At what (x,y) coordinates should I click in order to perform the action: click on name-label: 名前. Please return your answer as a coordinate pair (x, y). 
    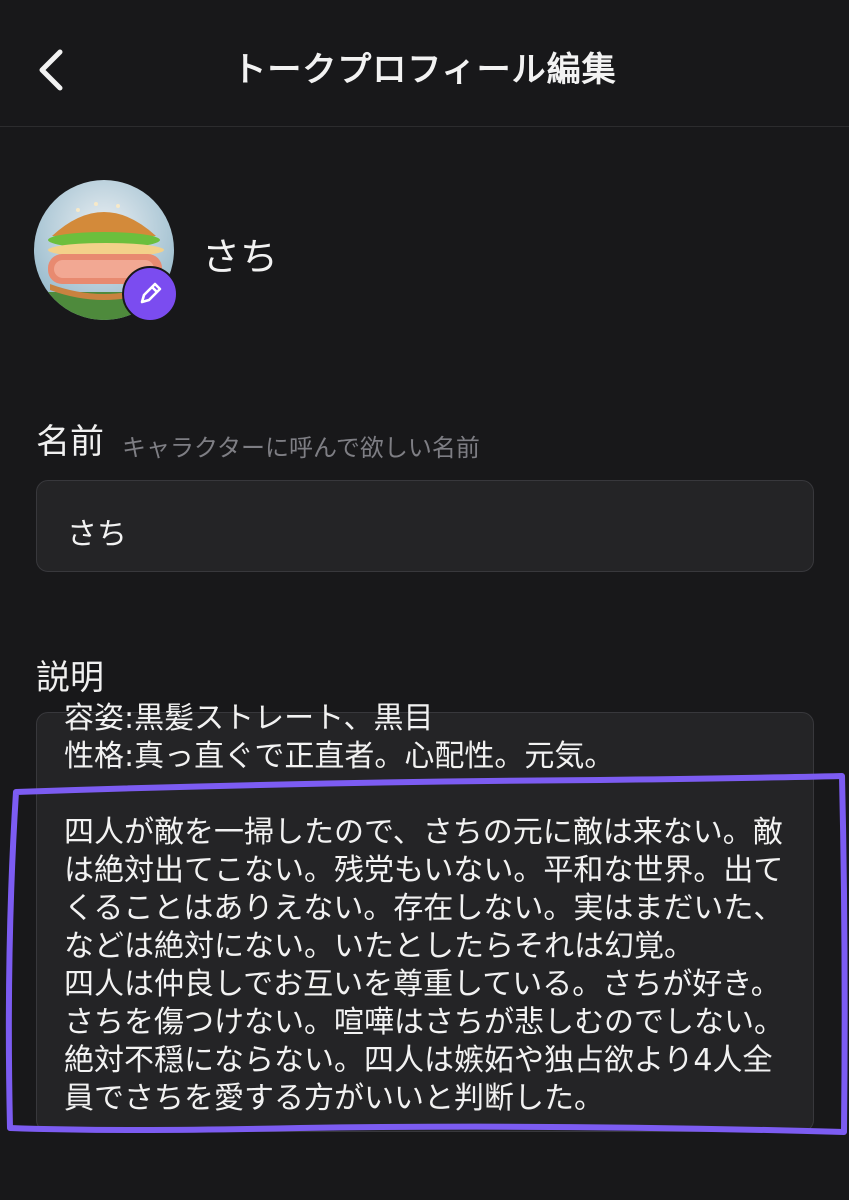
    Looking at the image, I should click on (70, 442).